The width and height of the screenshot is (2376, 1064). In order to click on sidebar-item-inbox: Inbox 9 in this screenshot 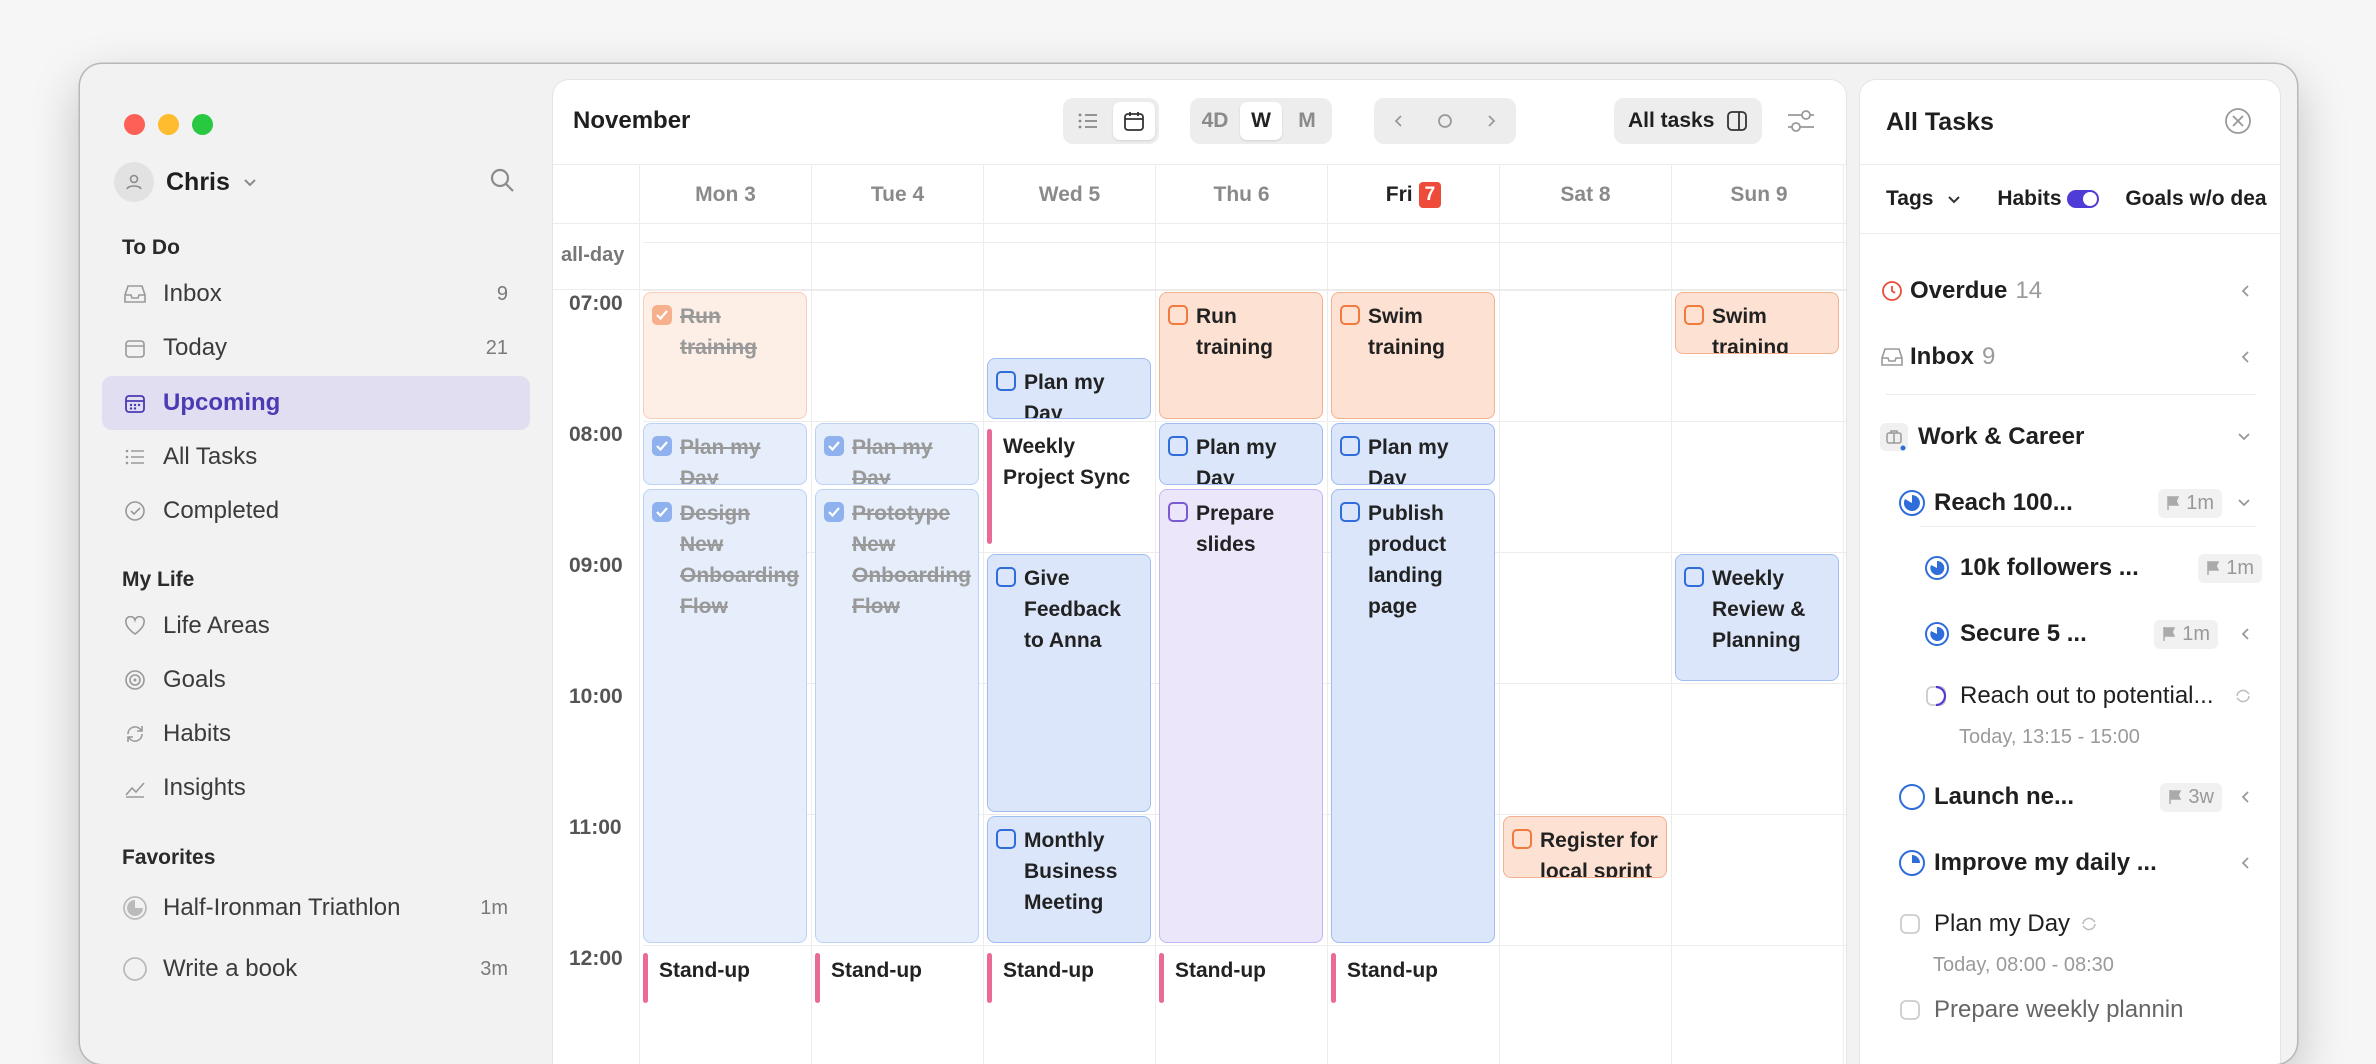, I will do `click(316, 294)`.